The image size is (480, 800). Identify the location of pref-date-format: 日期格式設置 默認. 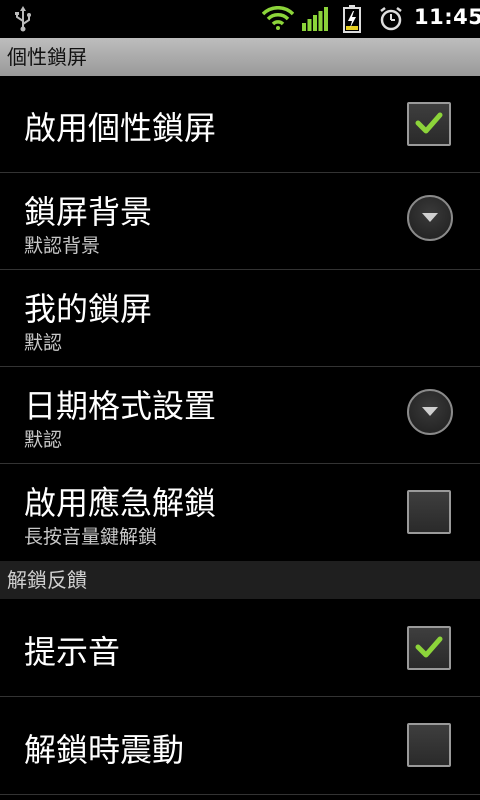
(240, 415).